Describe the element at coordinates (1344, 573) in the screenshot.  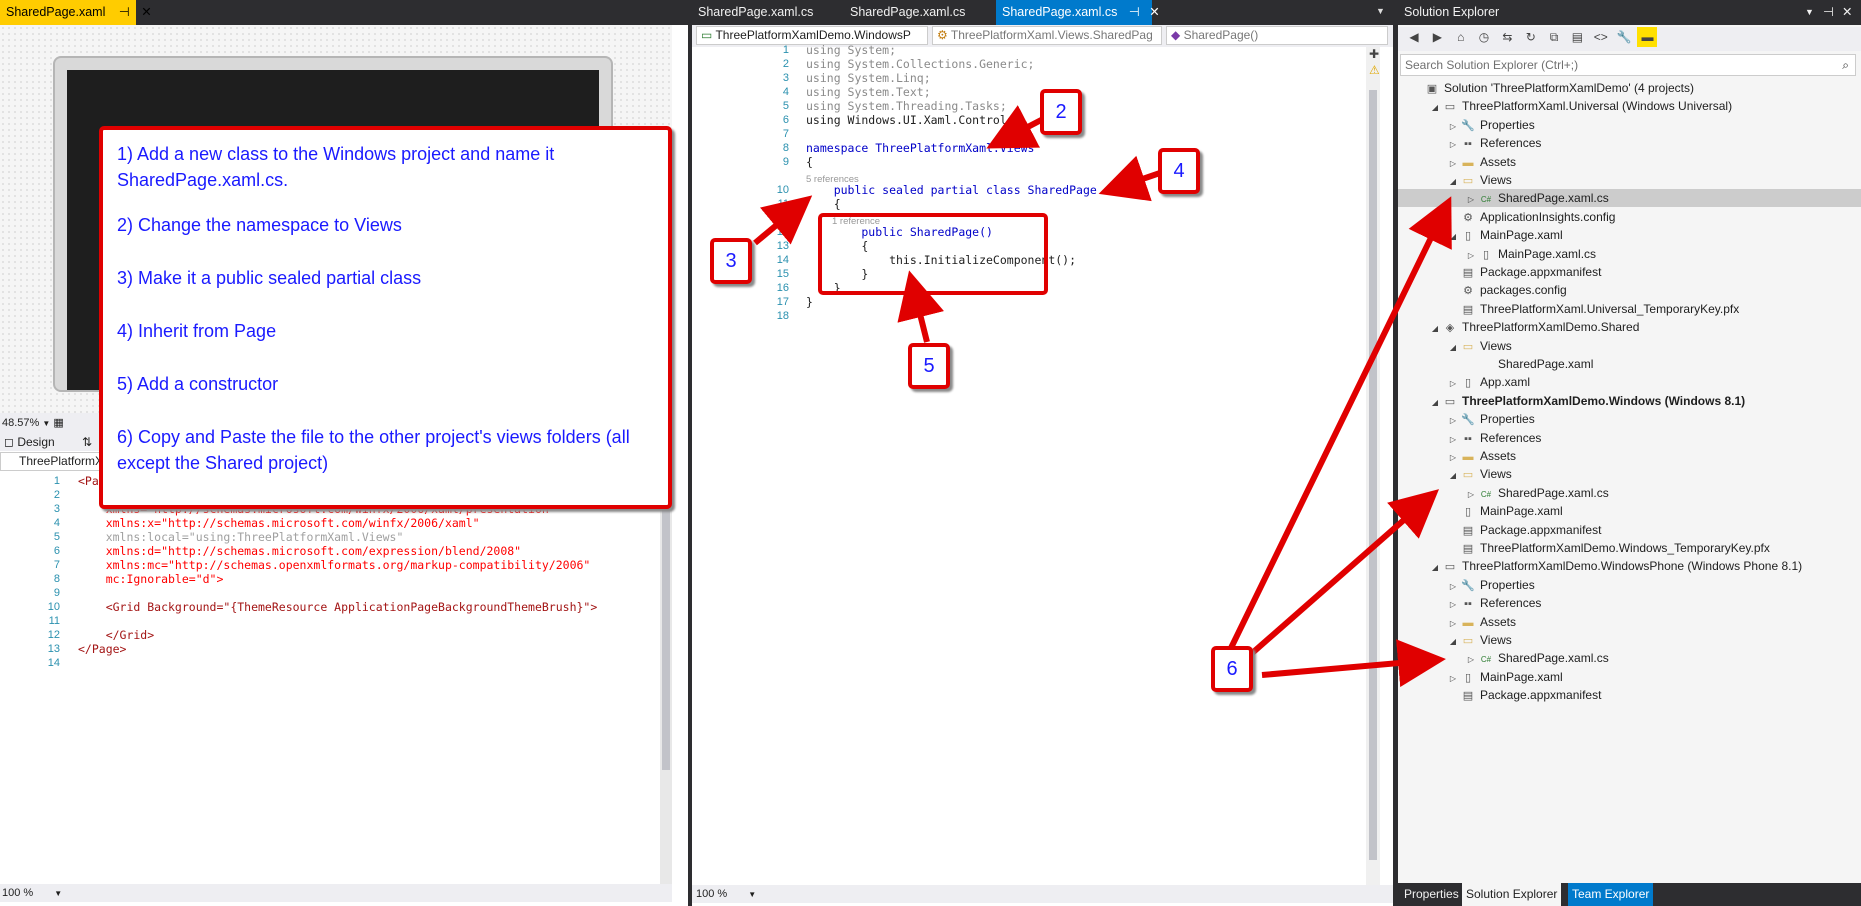
I see `arrow-6b` at that location.